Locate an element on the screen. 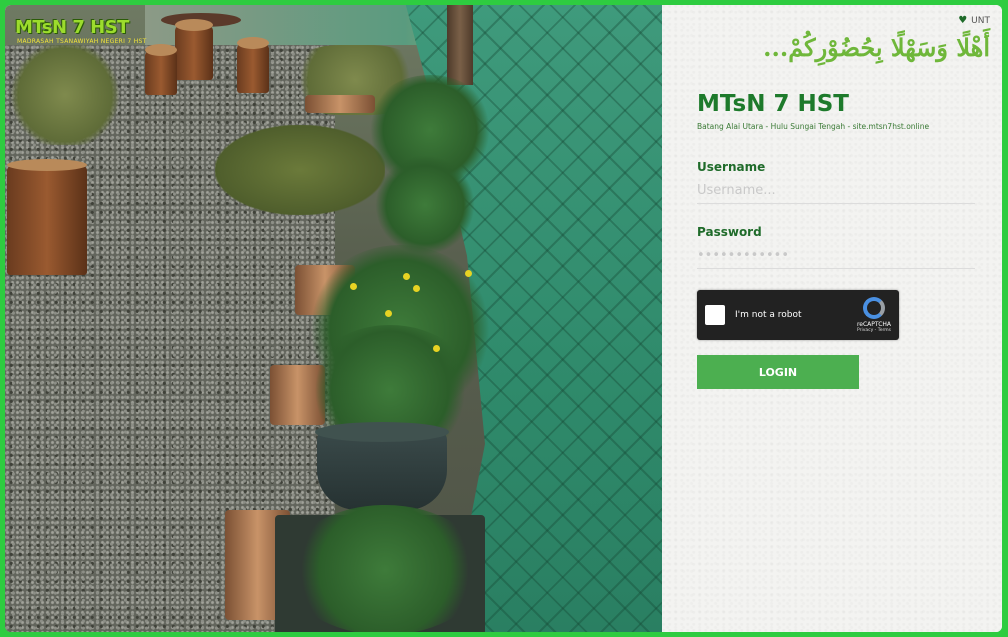  recaptcha-brand: reCAPTCHA Privacy - Terms is located at coordinates (874, 315).